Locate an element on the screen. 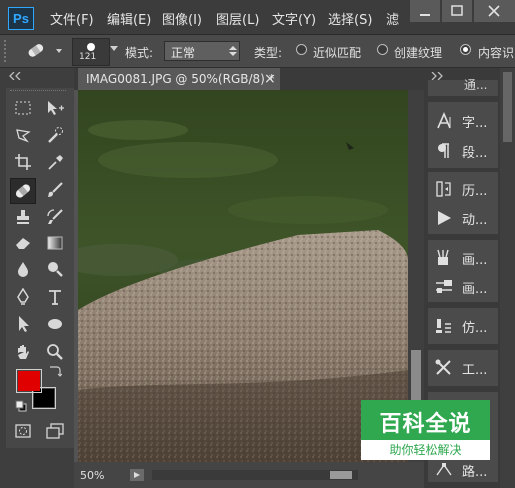  type-icon is located at coordinates (55, 297).